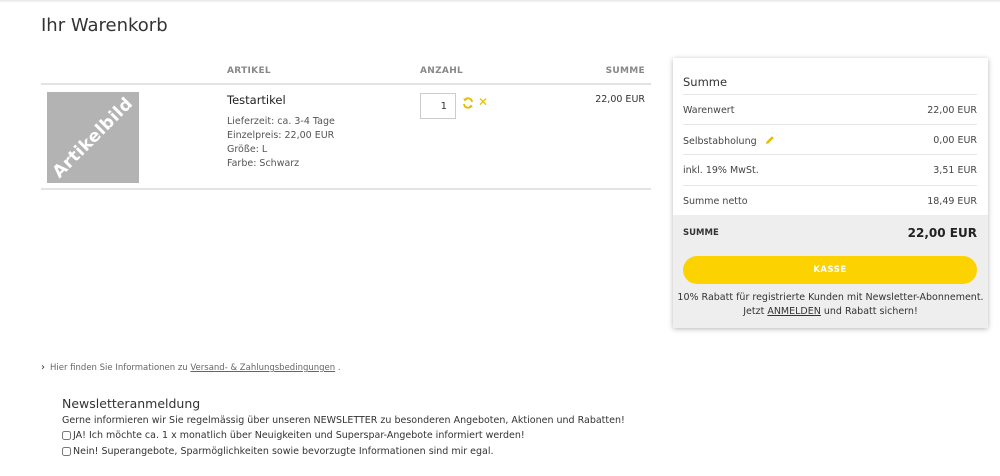 The width and height of the screenshot is (1000, 476). Describe the element at coordinates (500, 1) in the screenshot. I see `top-shadow-line` at that location.